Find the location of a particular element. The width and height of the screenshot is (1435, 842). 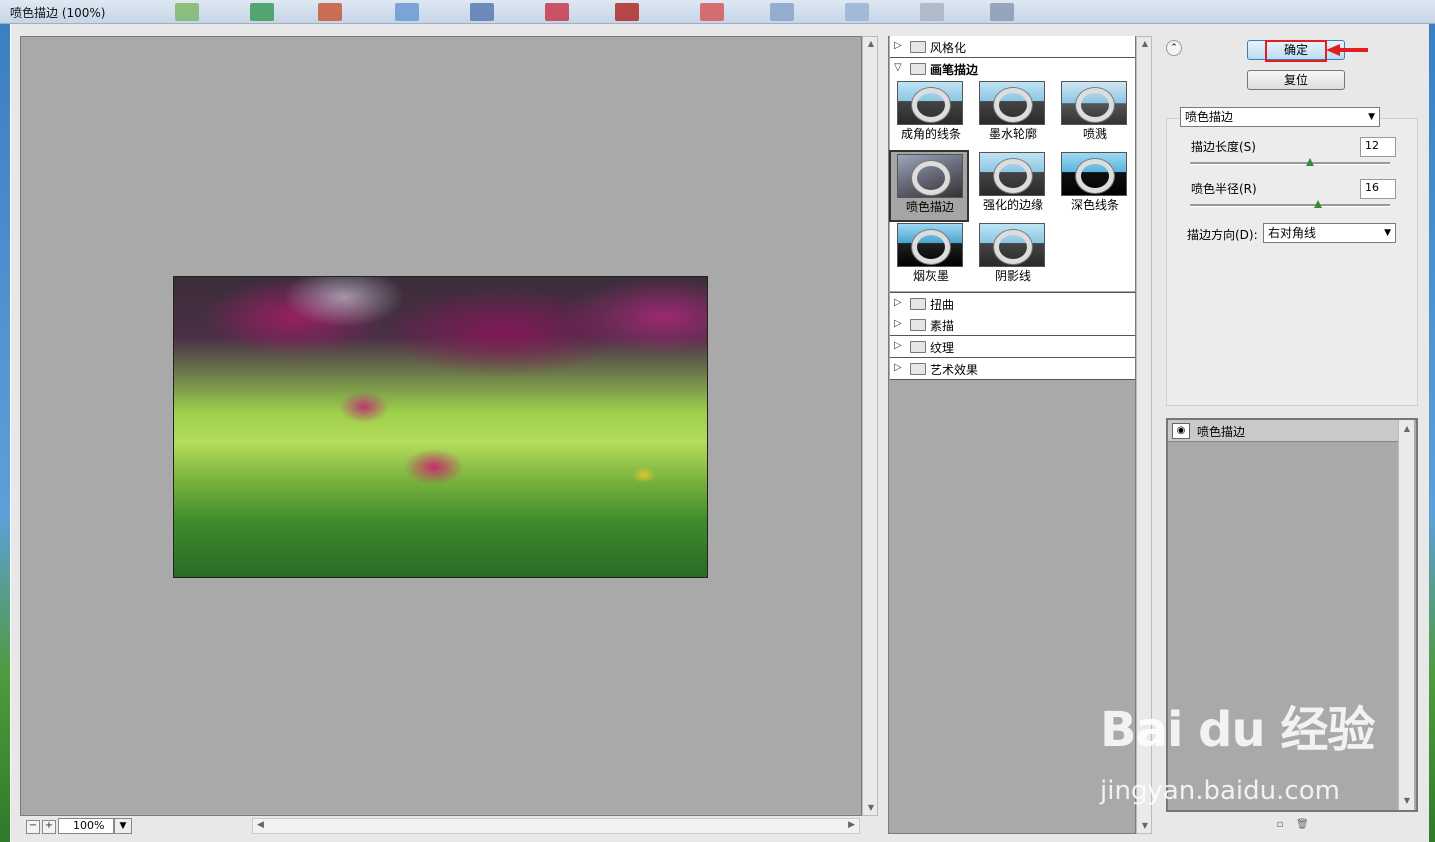

title-bar is located at coordinates (717, 12).